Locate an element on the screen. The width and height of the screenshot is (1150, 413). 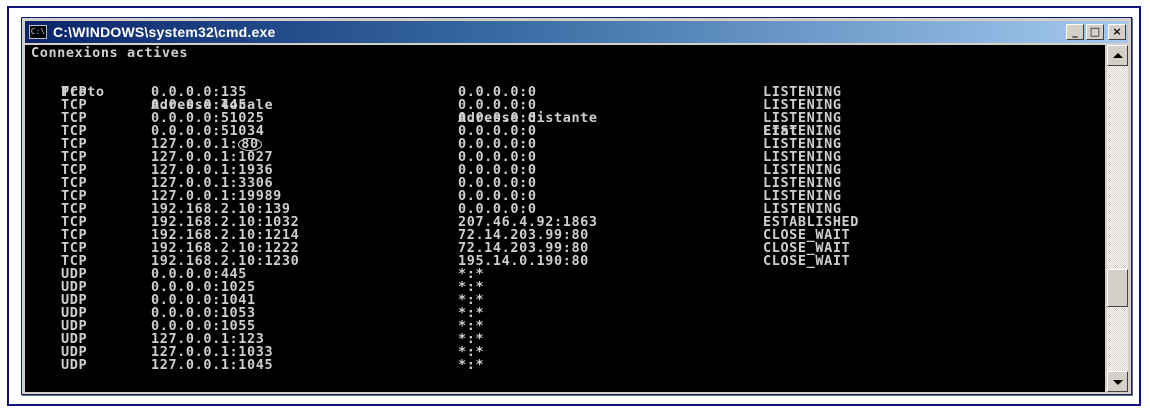
scroll-down-button is located at coordinates (1117, 381).